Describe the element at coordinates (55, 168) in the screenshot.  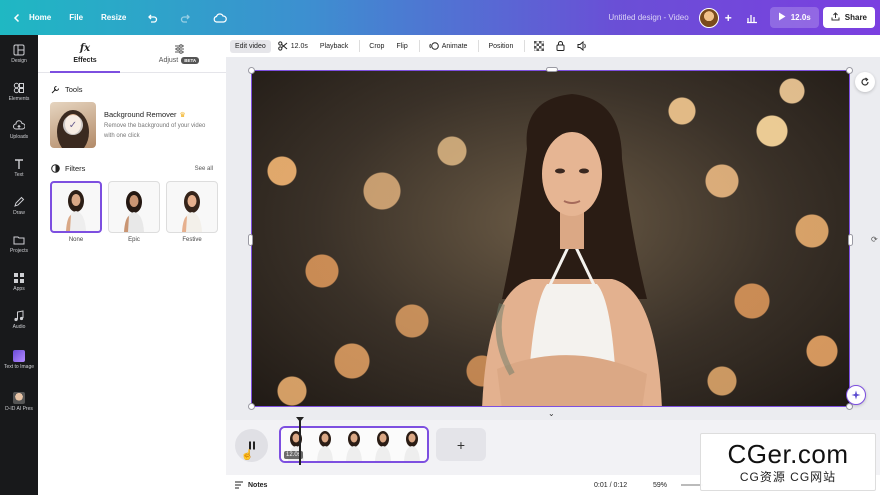
I see `filters-icon` at that location.